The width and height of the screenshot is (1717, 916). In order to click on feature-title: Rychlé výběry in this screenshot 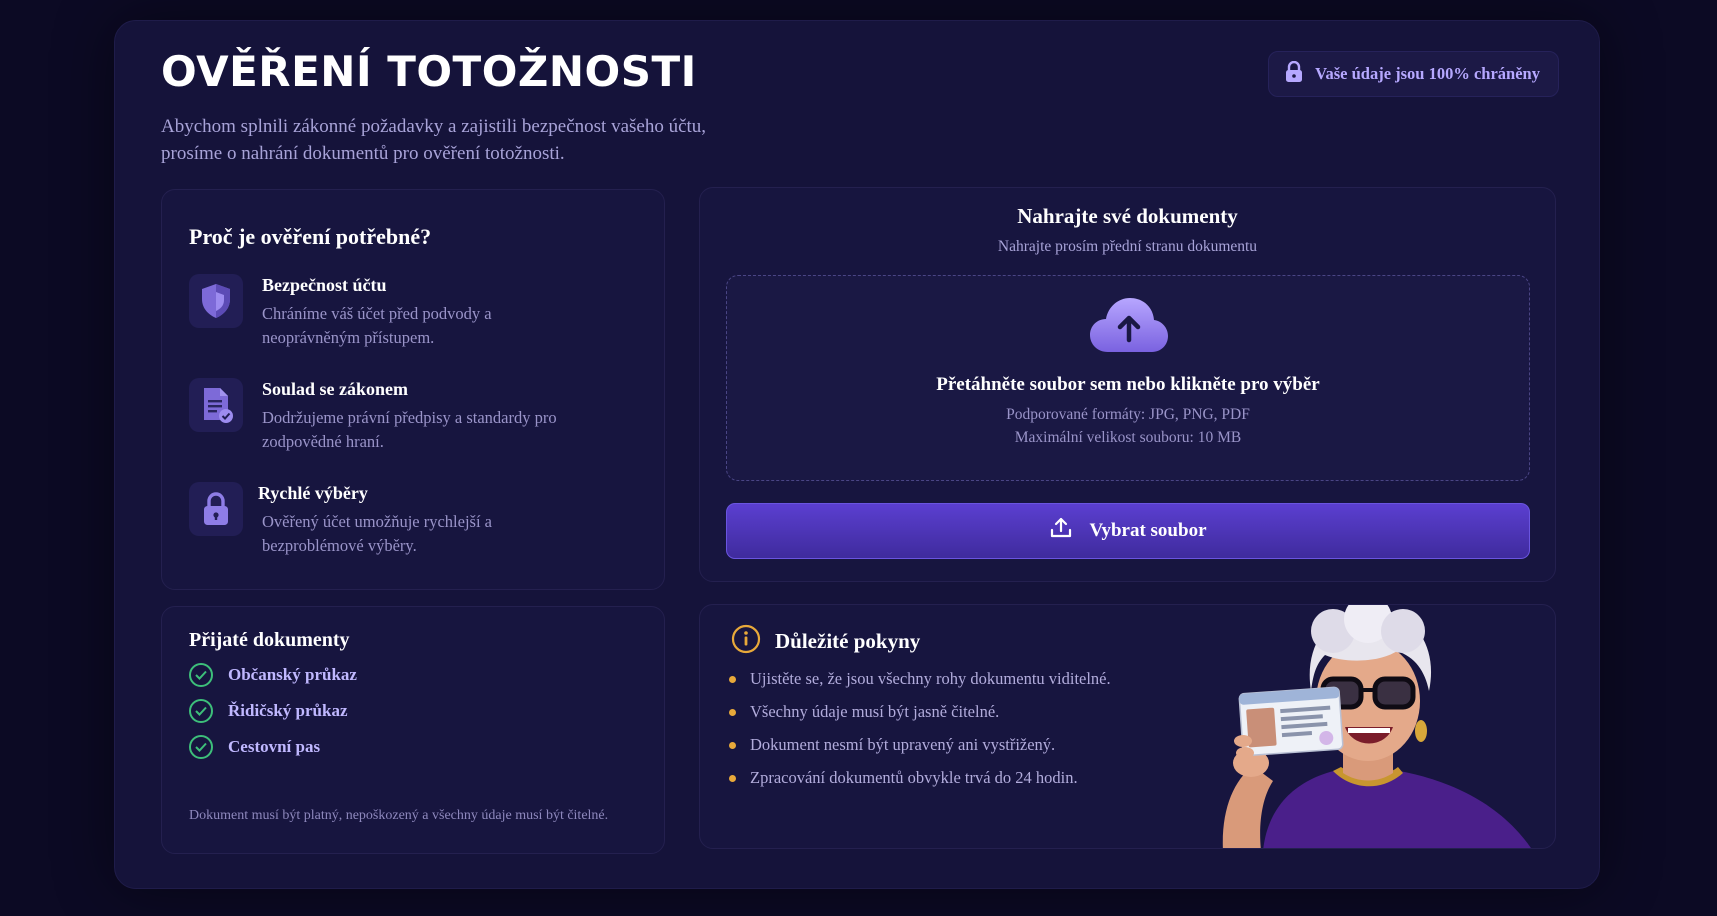, I will do `click(313, 493)`.